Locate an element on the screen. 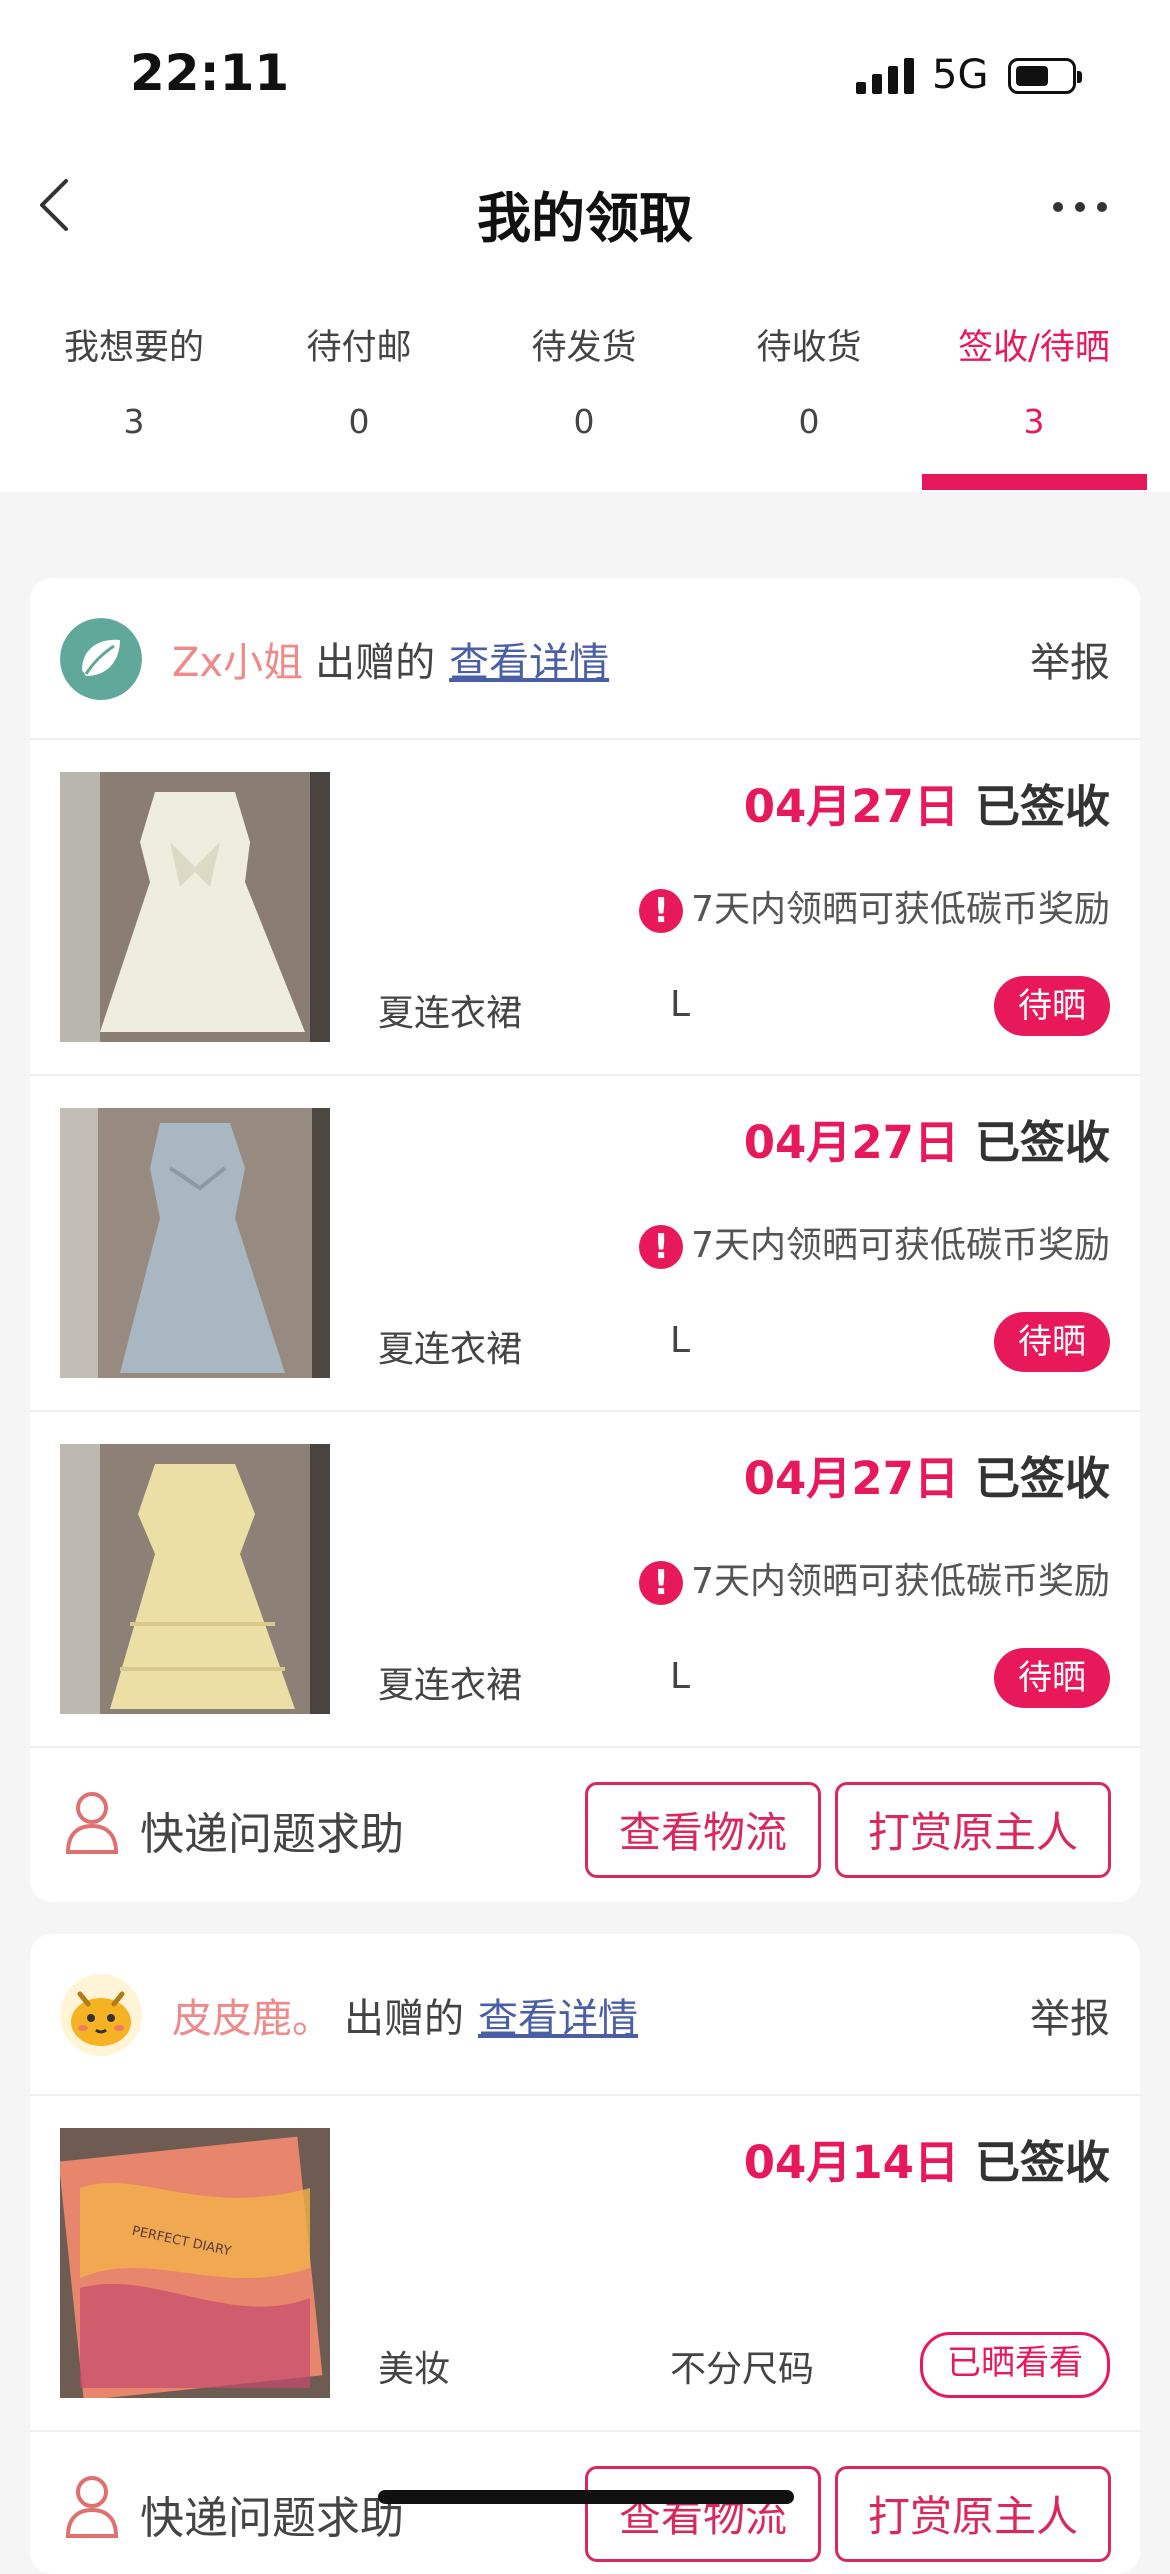  giver-line: Zx小姐 出赠的 查看详情 is located at coordinates (390, 659).